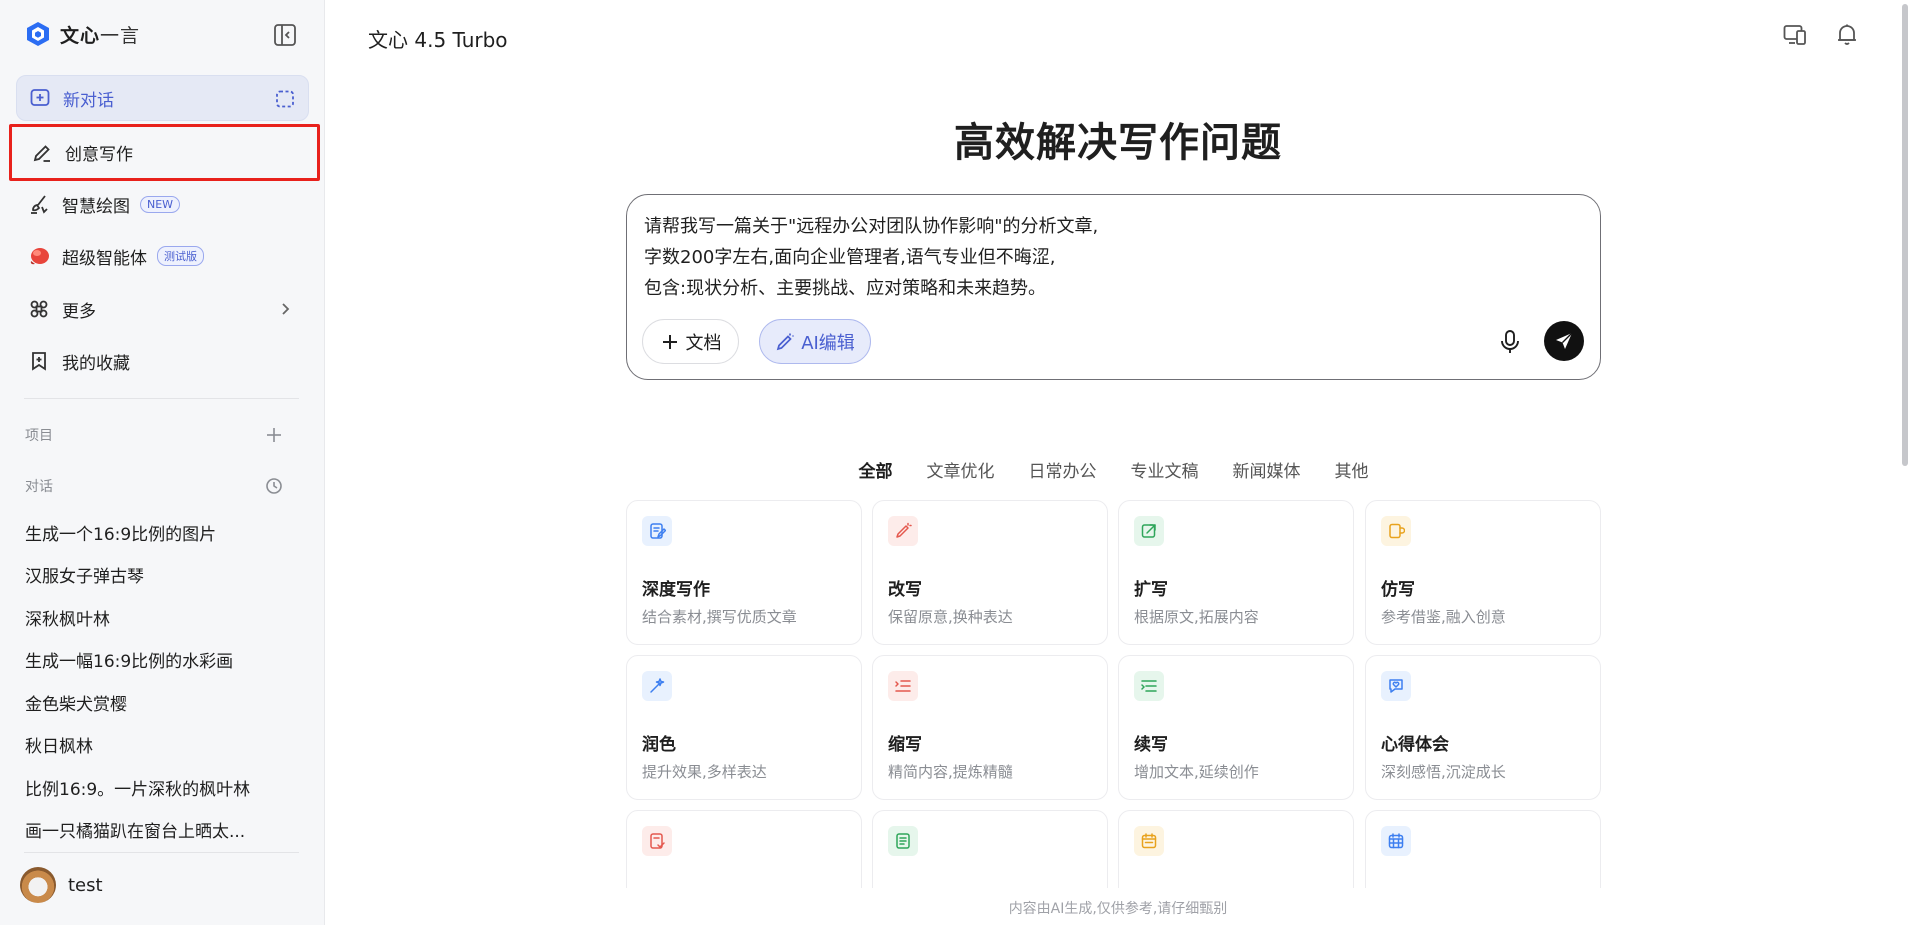  Describe the element at coordinates (84, 574) in the screenshot. I see `history-item: 汉服女子弹古琴` at that location.